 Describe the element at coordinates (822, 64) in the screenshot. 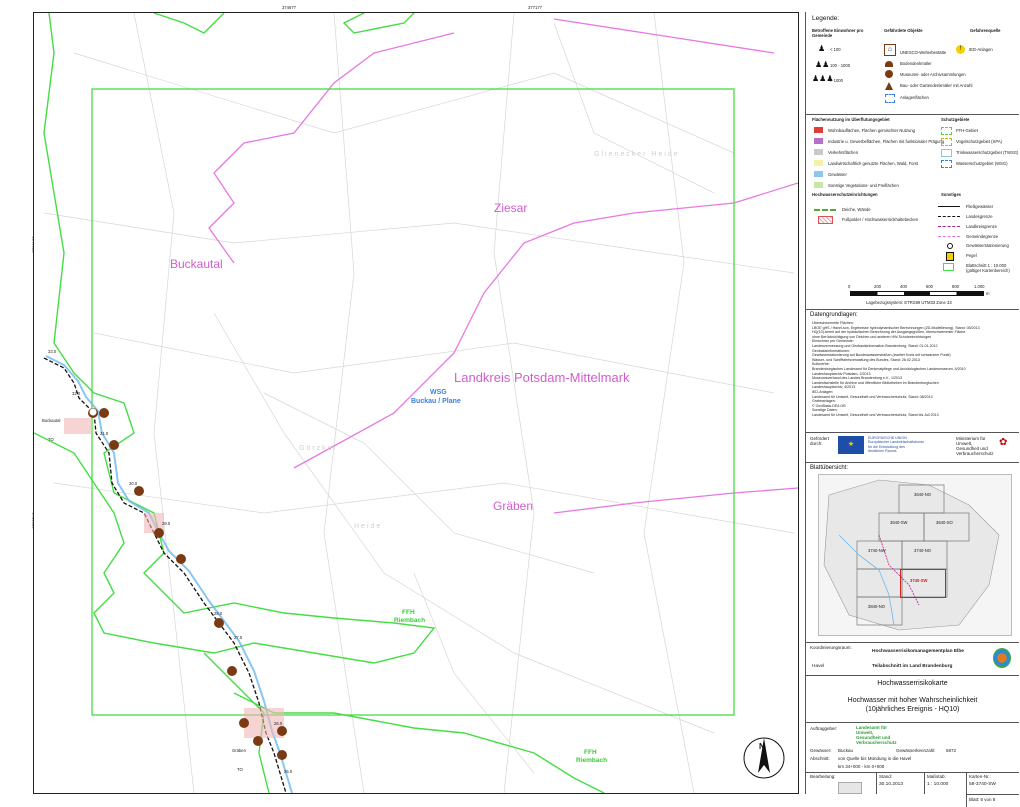

I see `person-icon: ♟♟` at that location.